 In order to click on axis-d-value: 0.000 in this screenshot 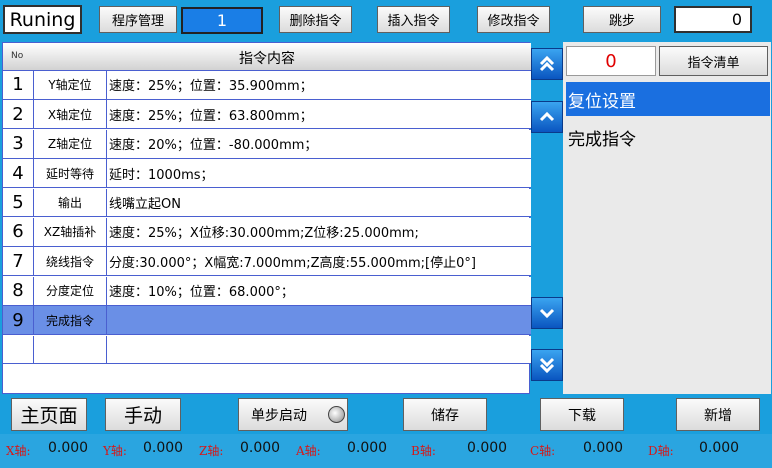, I will do `click(719, 448)`.